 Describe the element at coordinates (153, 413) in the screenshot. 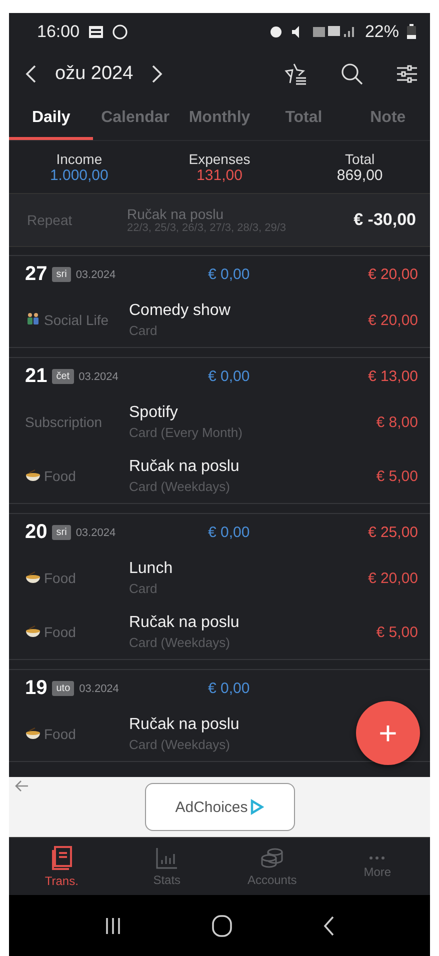

I see `transaction-title: Spotify` at that location.